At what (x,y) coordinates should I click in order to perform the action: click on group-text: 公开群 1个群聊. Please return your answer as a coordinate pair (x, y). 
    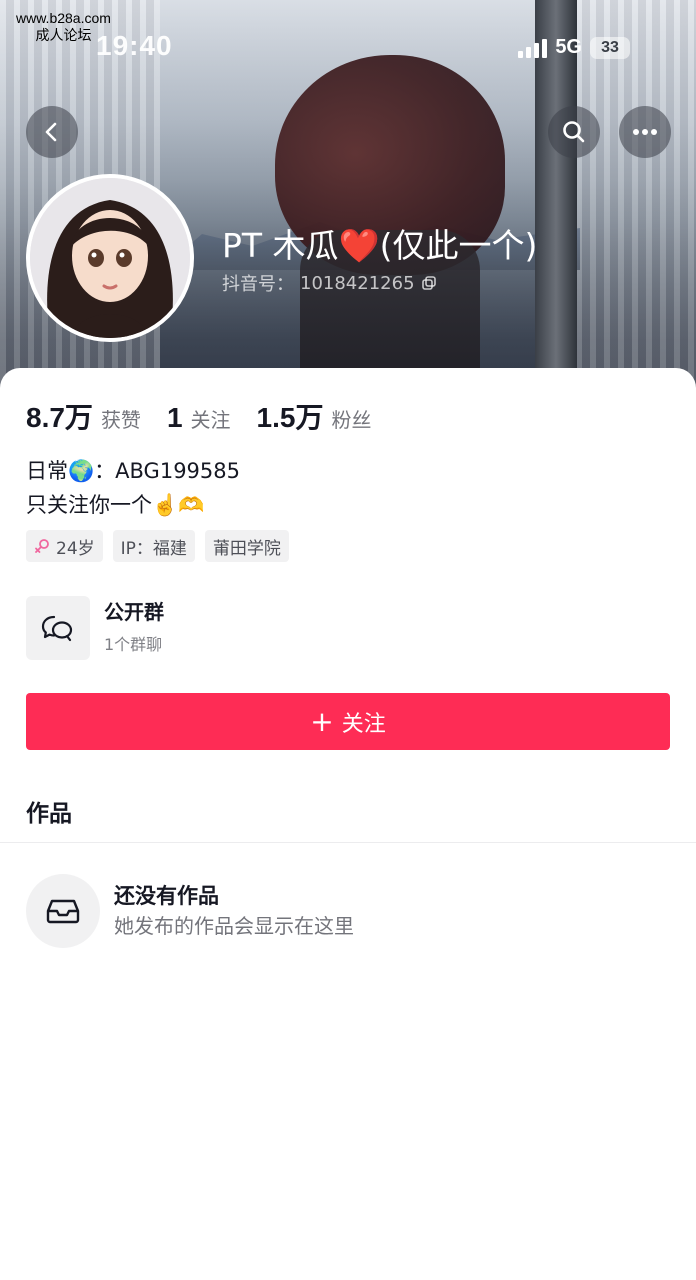
    Looking at the image, I should click on (134, 628).